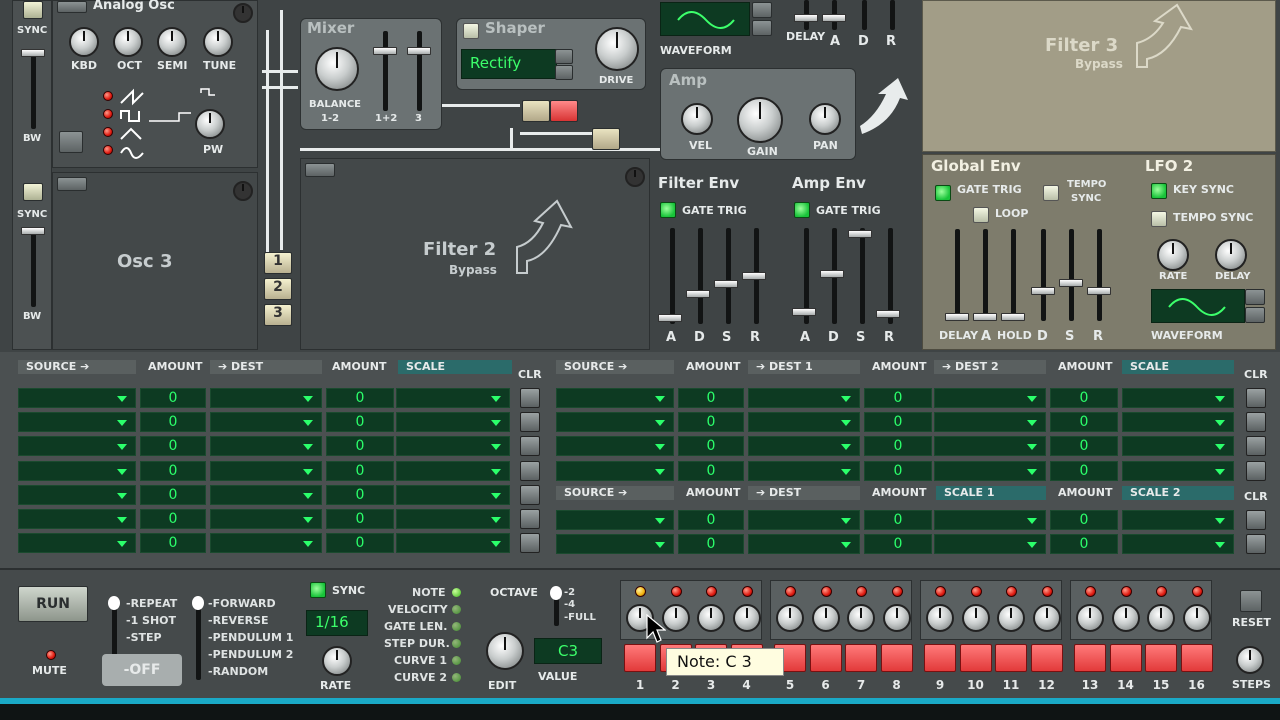  What do you see at coordinates (832, 274) in the screenshot?
I see `amp-env-d-fader` at bounding box center [832, 274].